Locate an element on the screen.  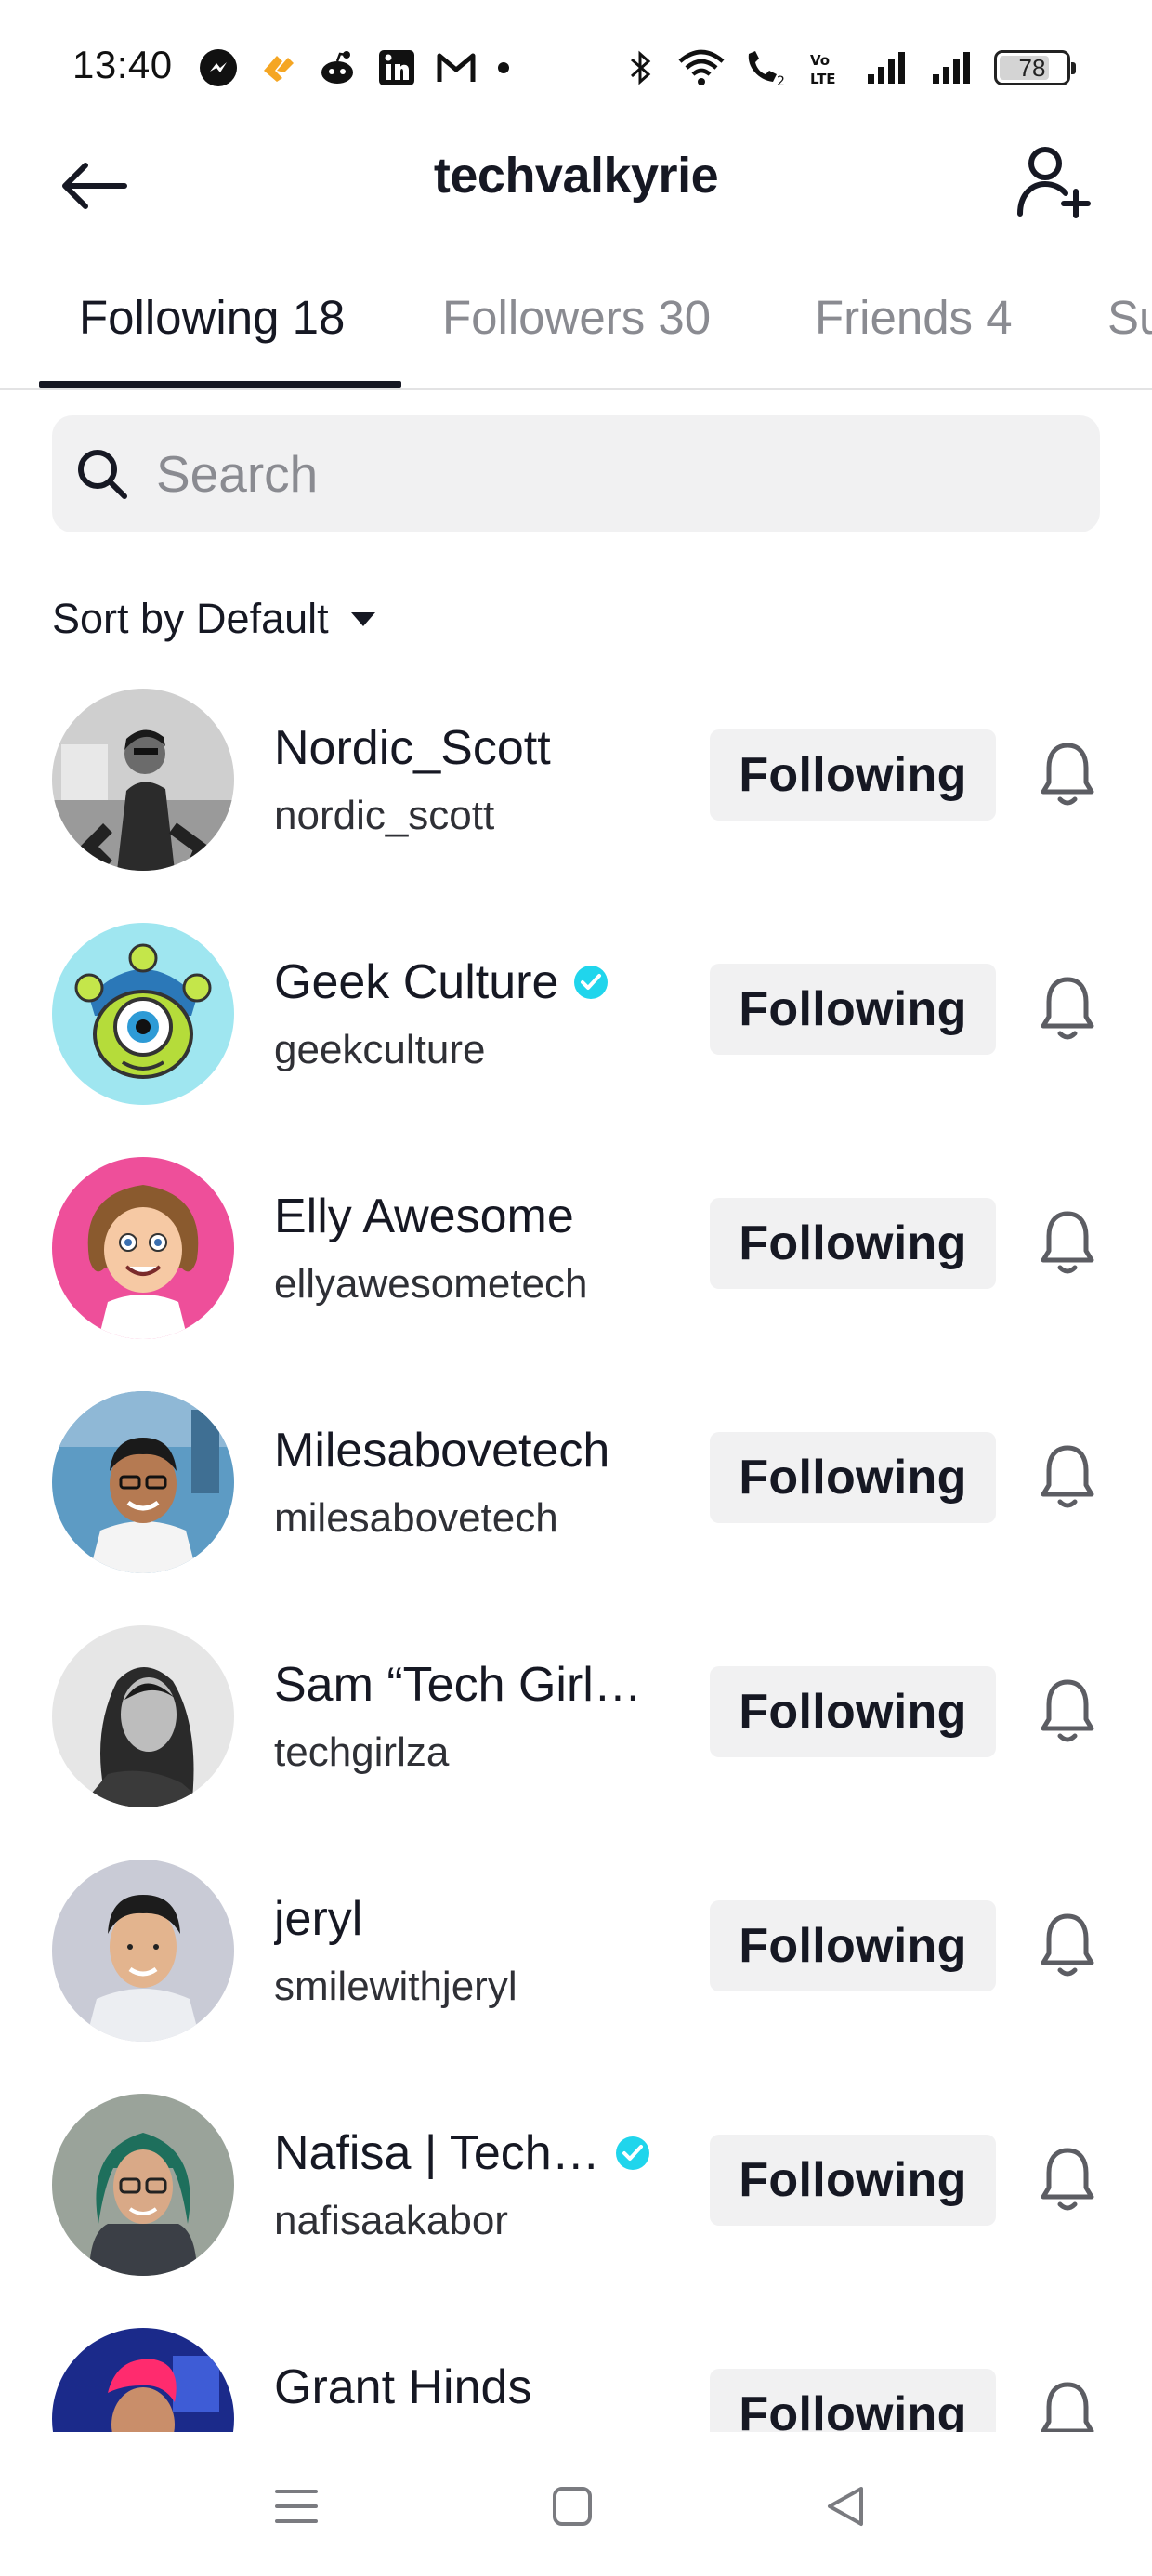
display-name: Geek Culture is located at coordinates (416, 982).